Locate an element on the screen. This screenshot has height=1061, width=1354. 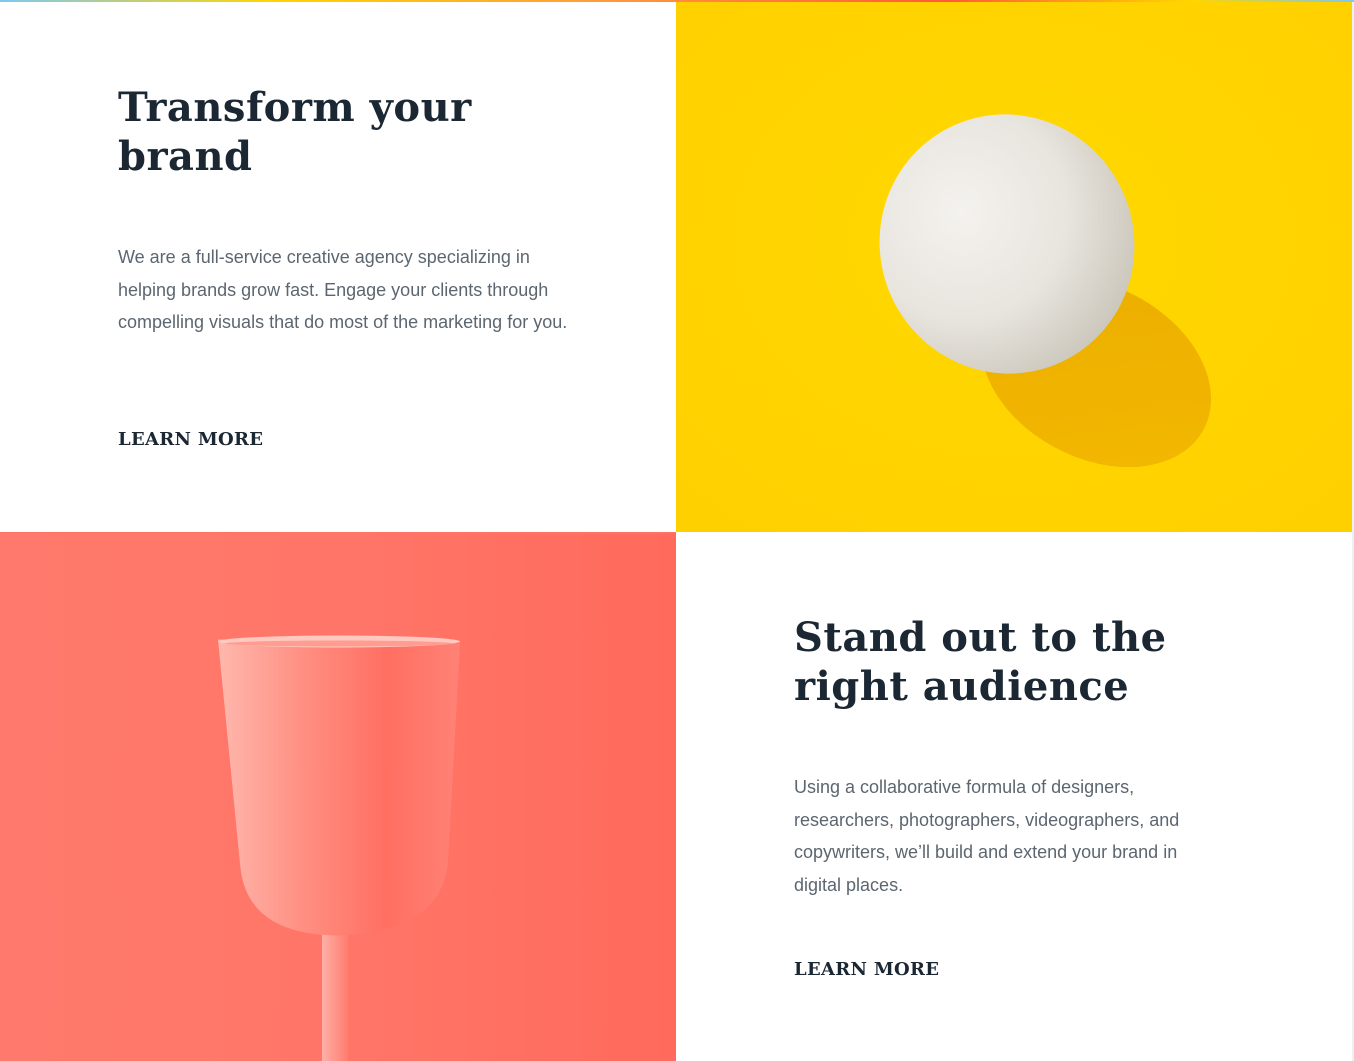
stand-out-learn-more-link: LEARN MORE is located at coordinates (867, 974).